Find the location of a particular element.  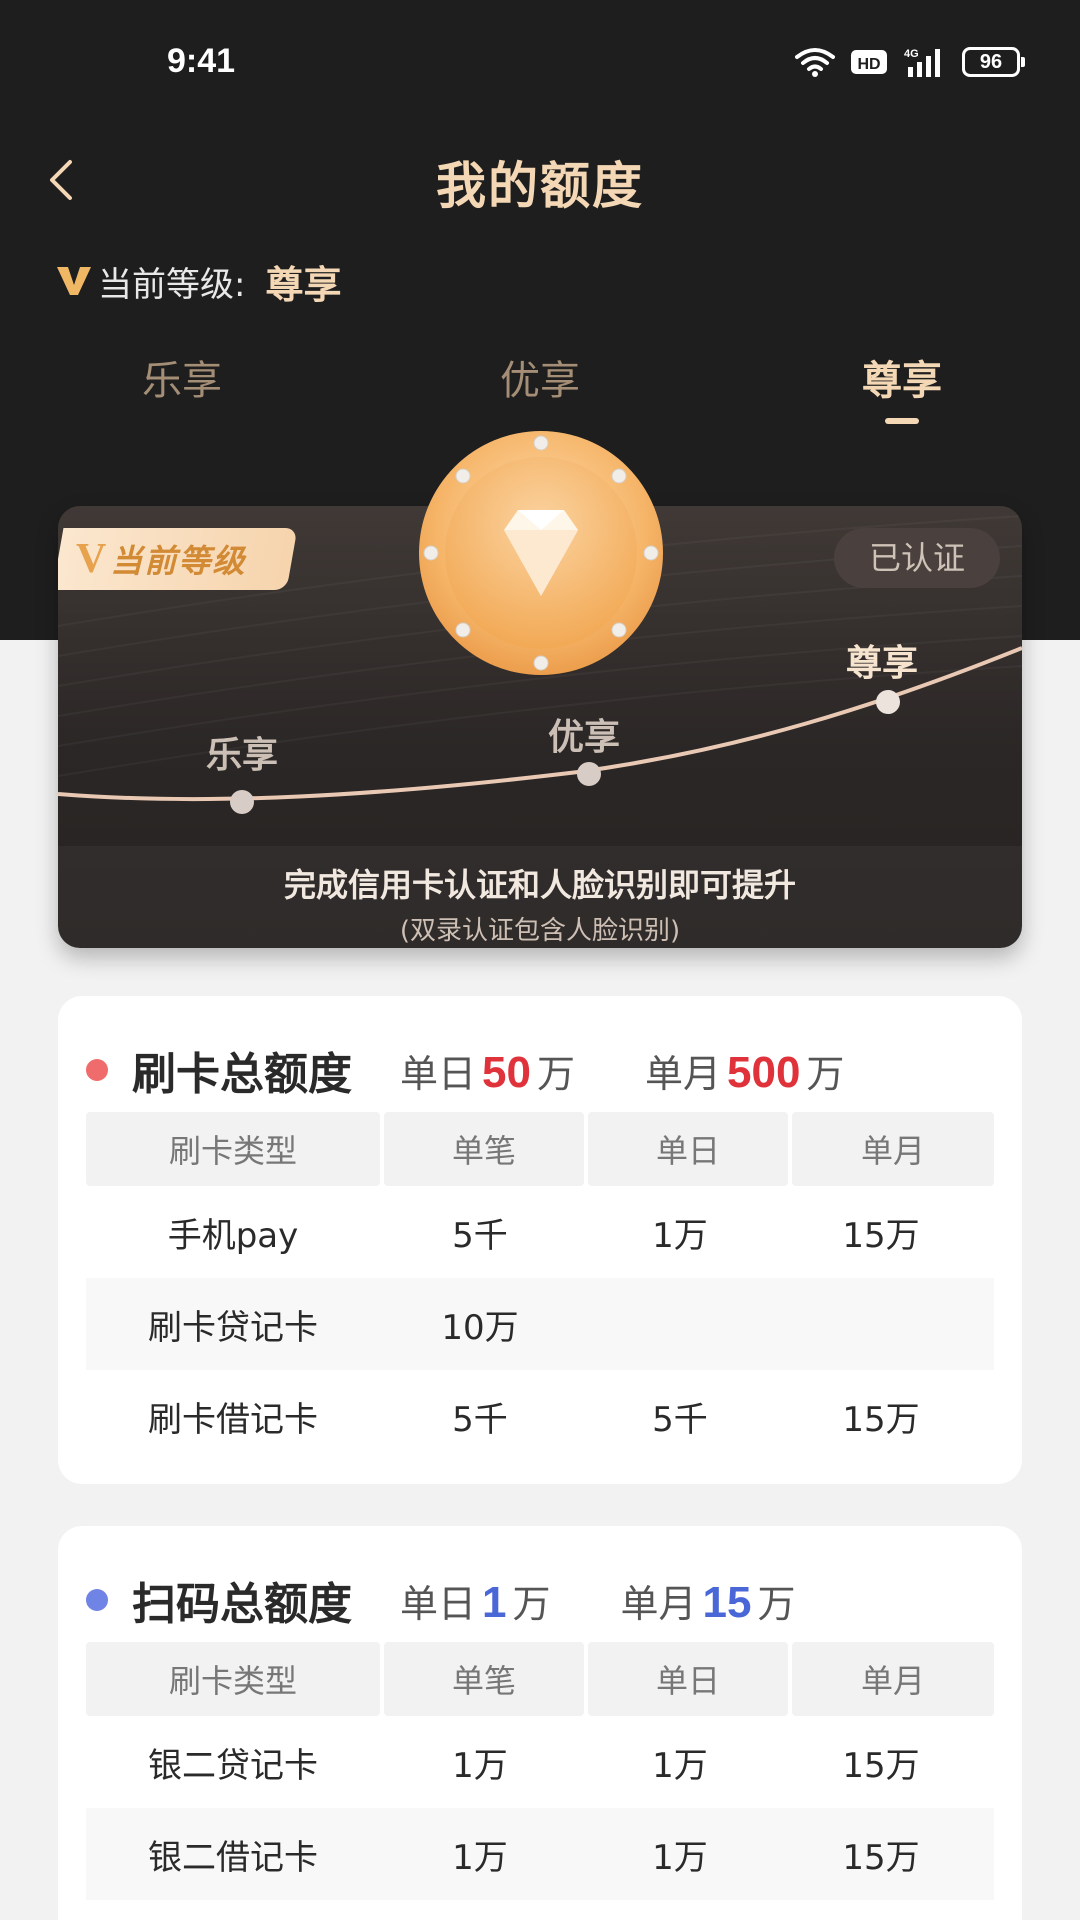

level-tabs: 乐享 优享 尊享 is located at coordinates (540, 388).